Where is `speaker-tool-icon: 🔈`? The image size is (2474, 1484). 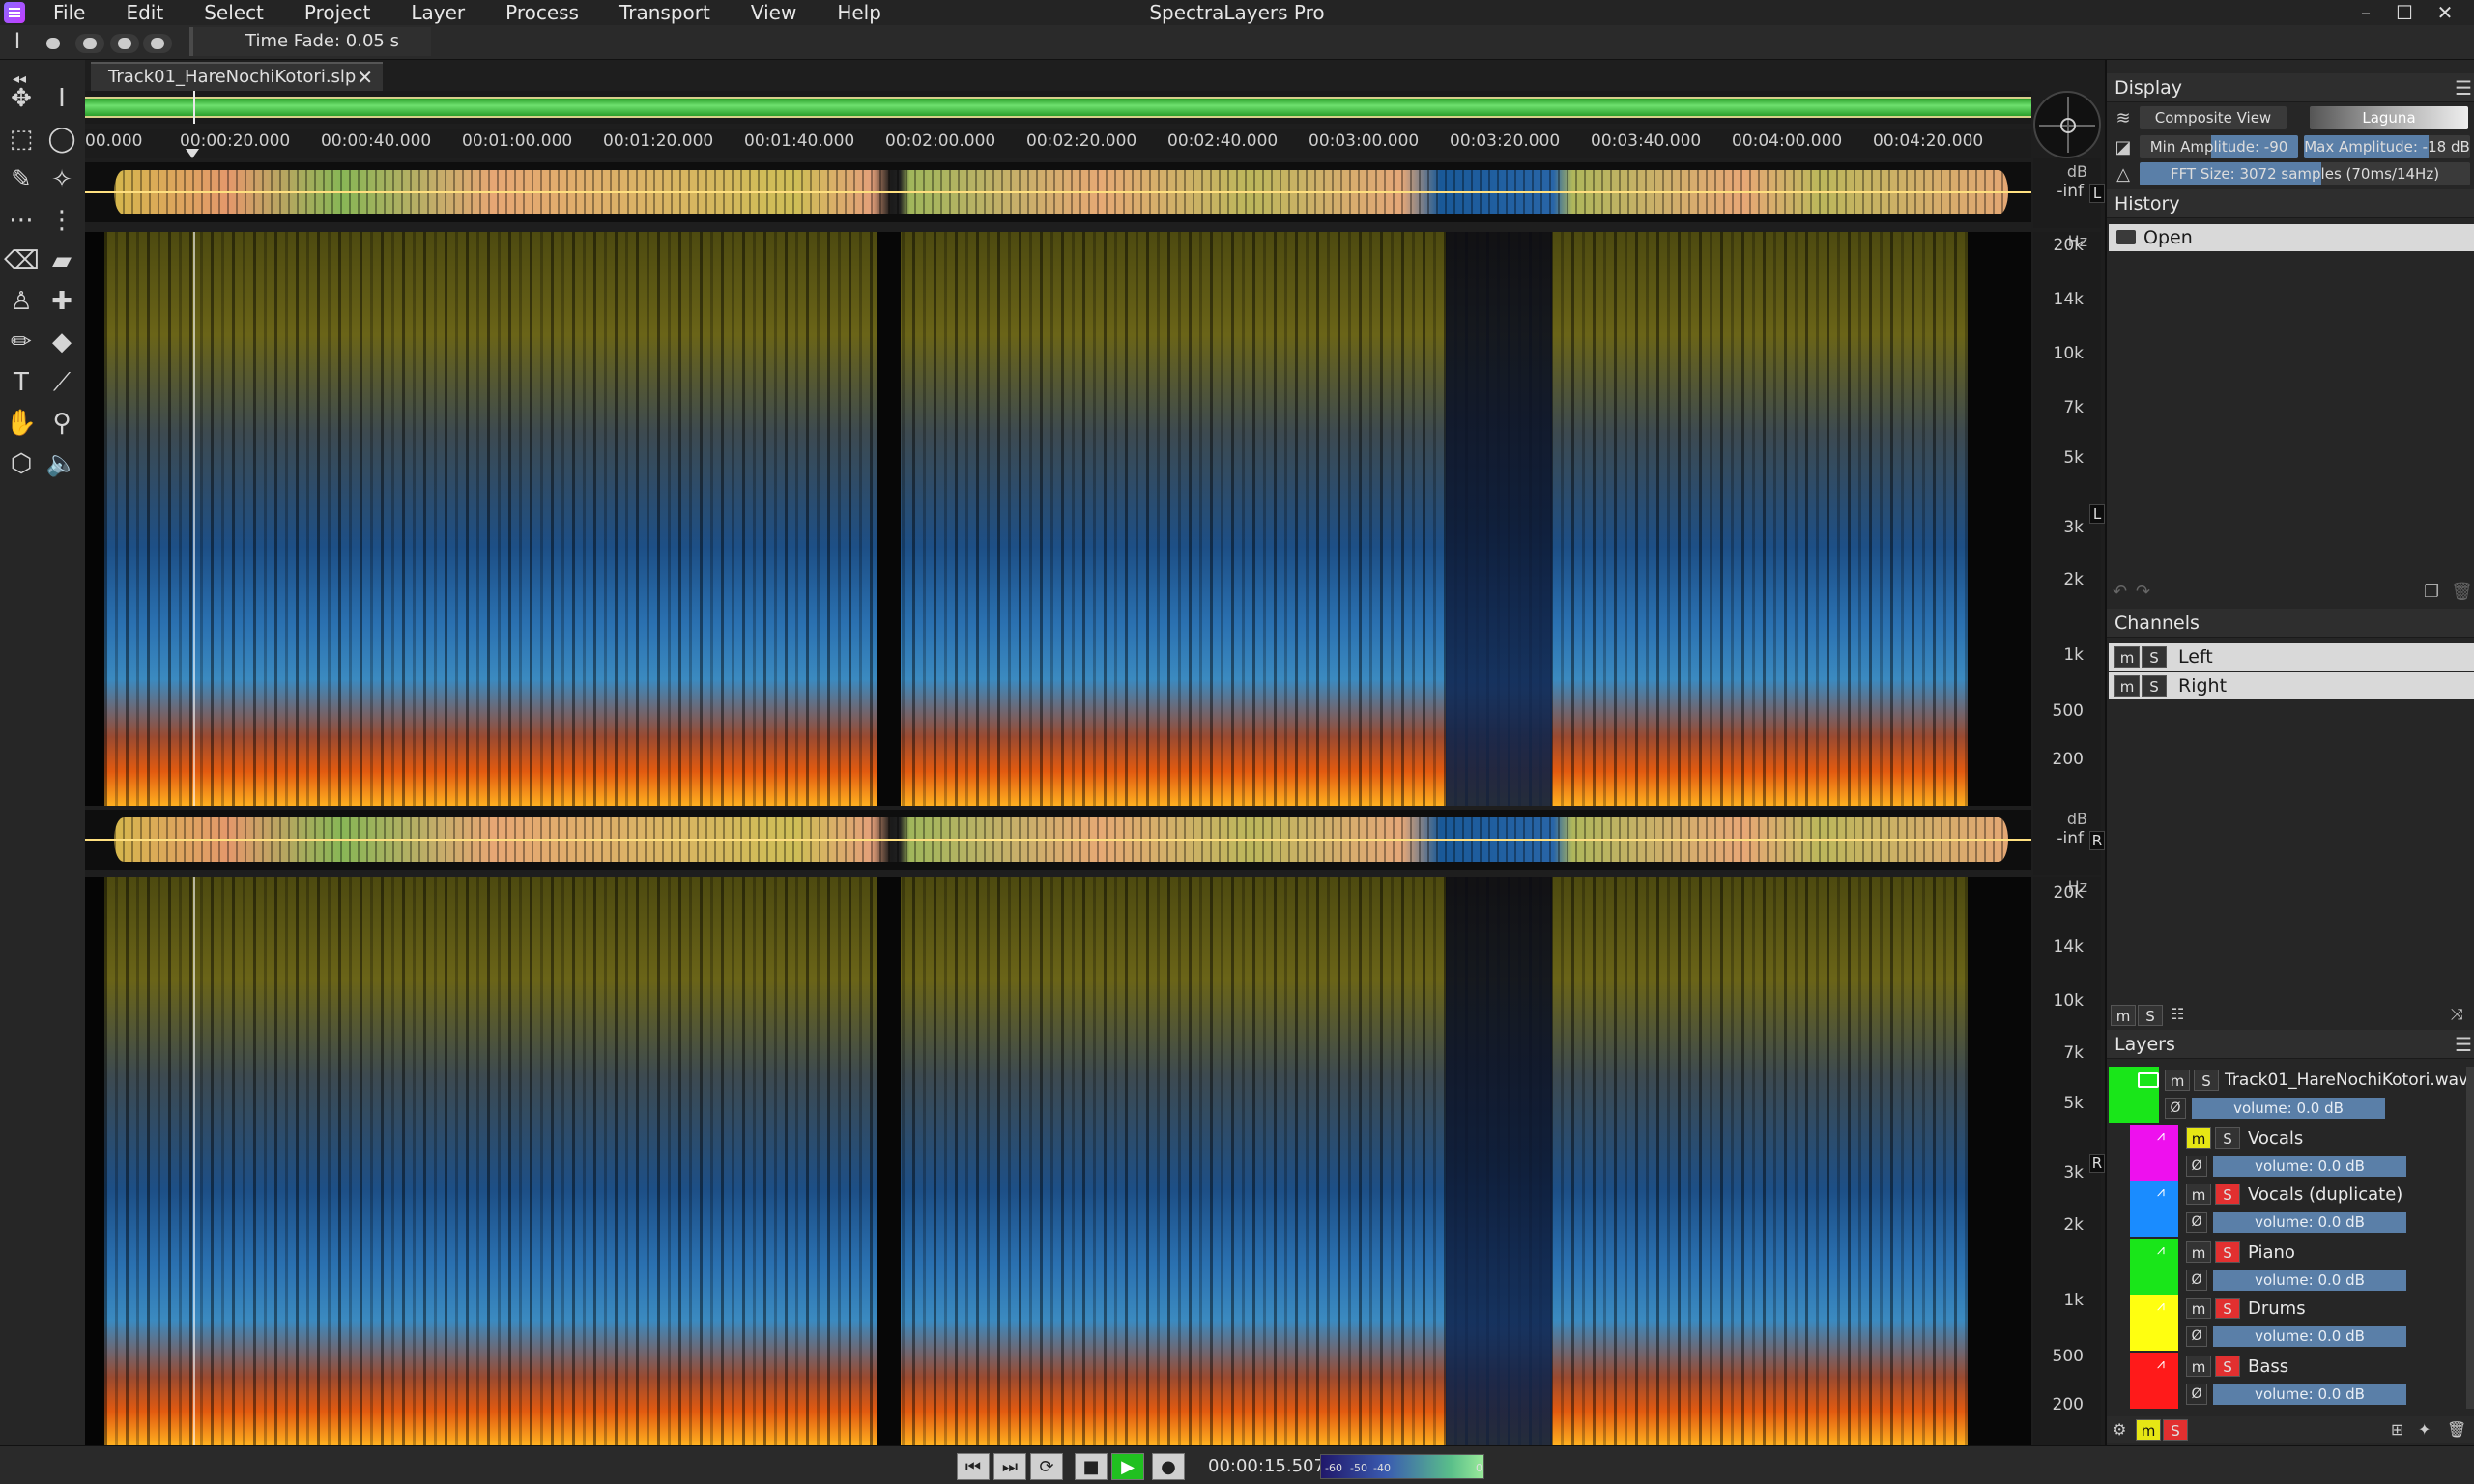 speaker-tool-icon: 🔈 is located at coordinates (62, 464).